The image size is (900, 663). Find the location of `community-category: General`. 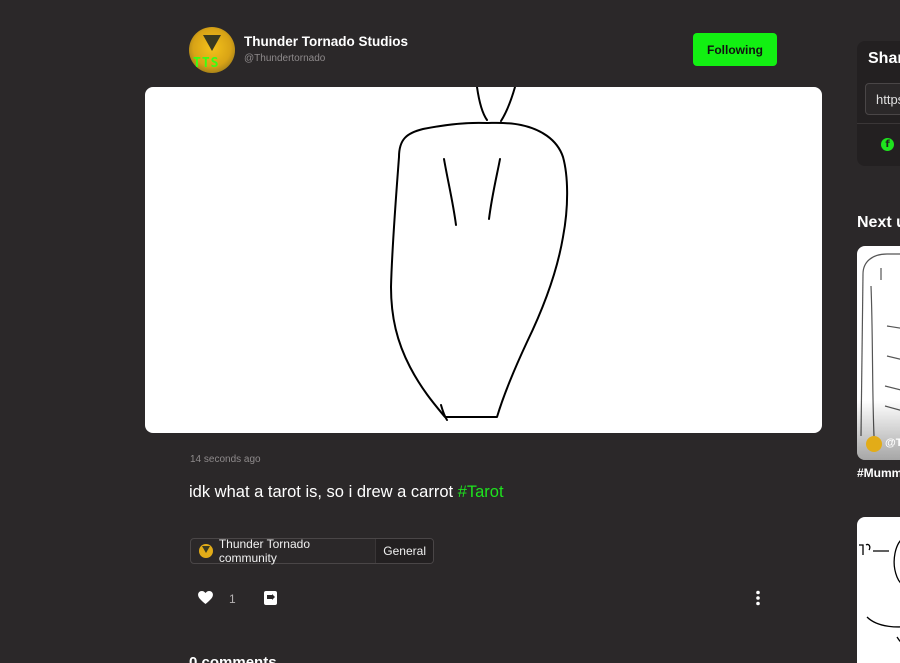

community-category: General is located at coordinates (404, 551).